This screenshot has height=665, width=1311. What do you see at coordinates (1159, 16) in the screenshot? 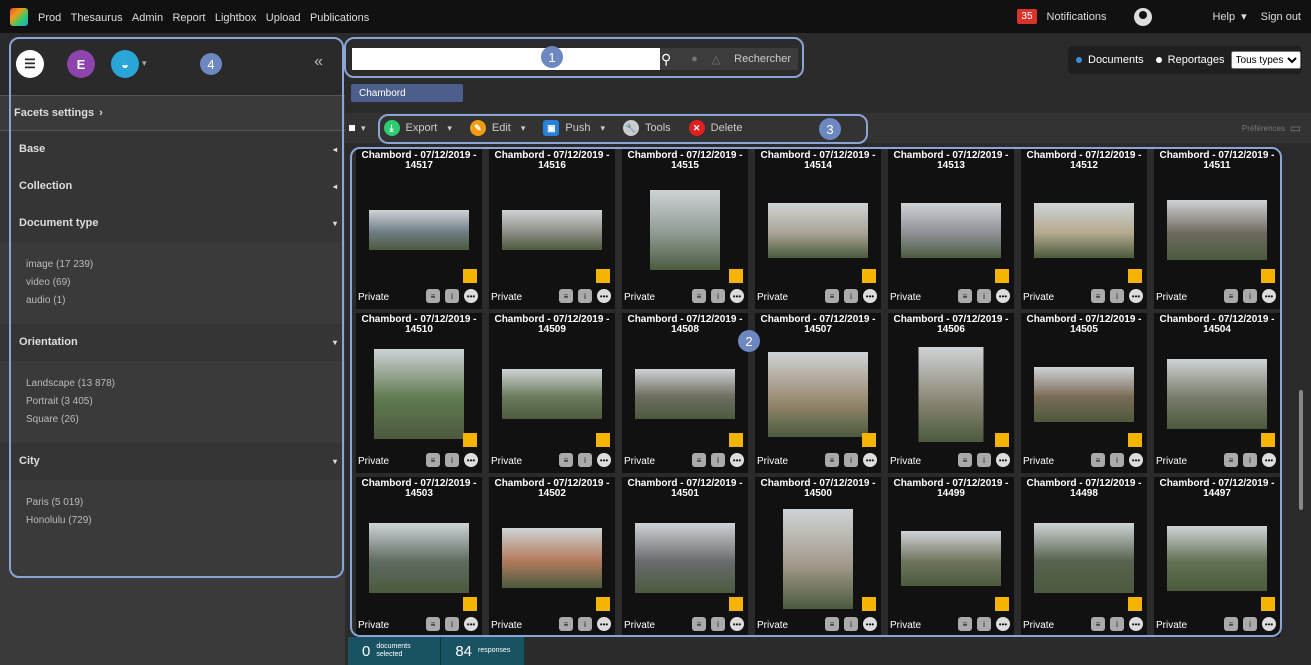
I see `top-right: 35 Notifications Help ▾ Sign out` at bounding box center [1159, 16].